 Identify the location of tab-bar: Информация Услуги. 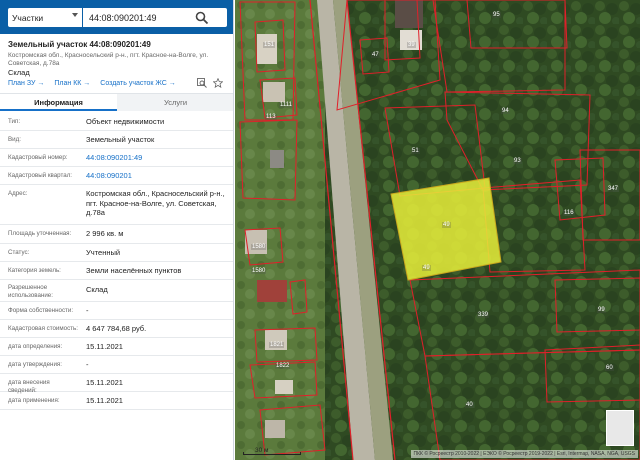
(116, 102).